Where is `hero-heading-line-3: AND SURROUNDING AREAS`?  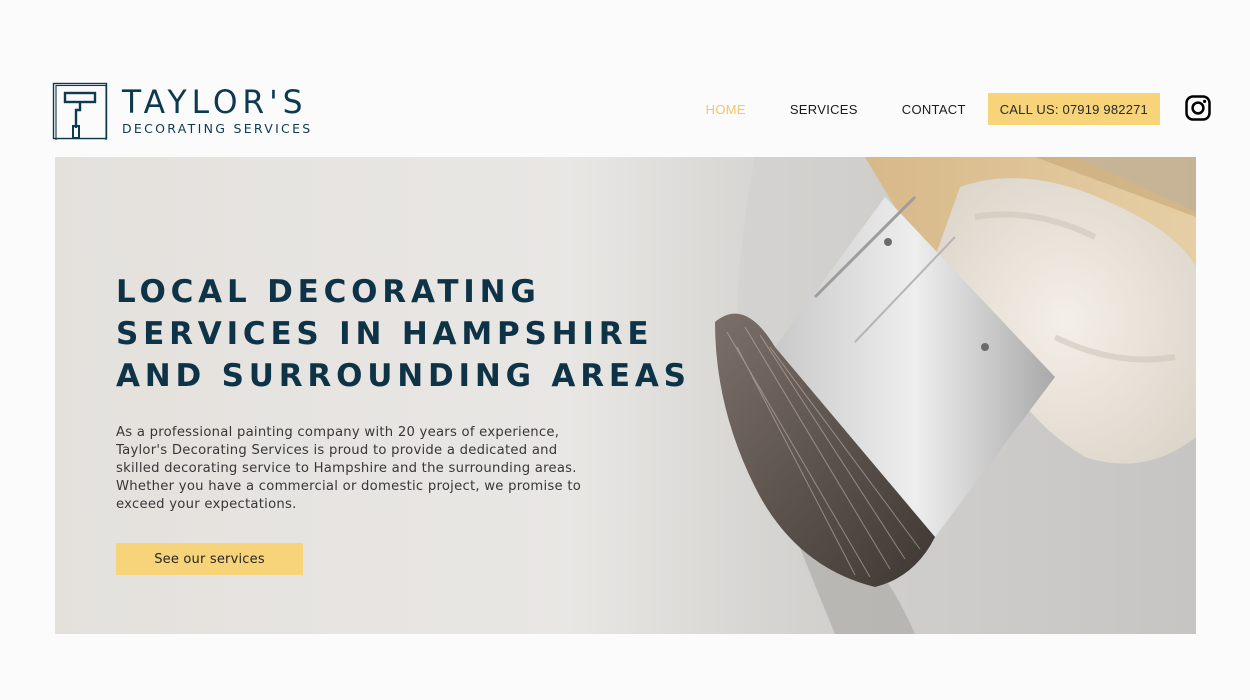 hero-heading-line-3: AND SURROUNDING AREAS is located at coordinates (403, 376).